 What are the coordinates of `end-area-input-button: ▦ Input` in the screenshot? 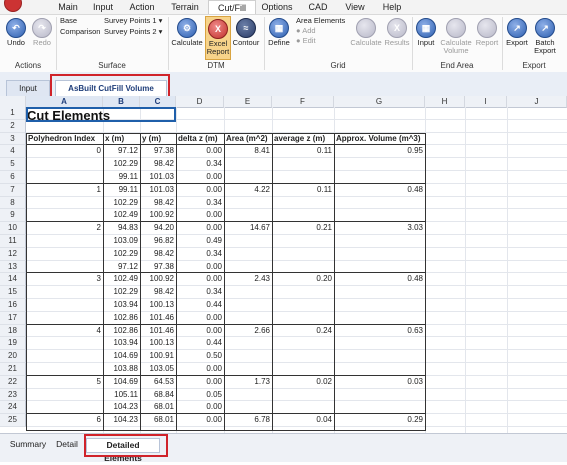 It's located at (426, 32).